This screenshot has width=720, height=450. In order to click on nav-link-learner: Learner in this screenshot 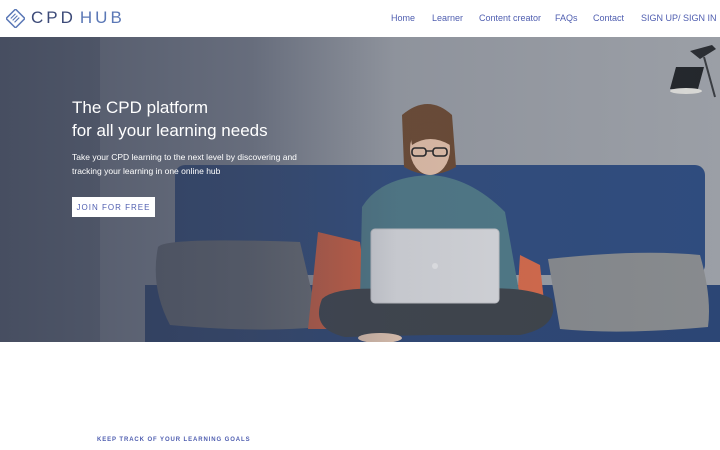, I will do `click(447, 18)`.